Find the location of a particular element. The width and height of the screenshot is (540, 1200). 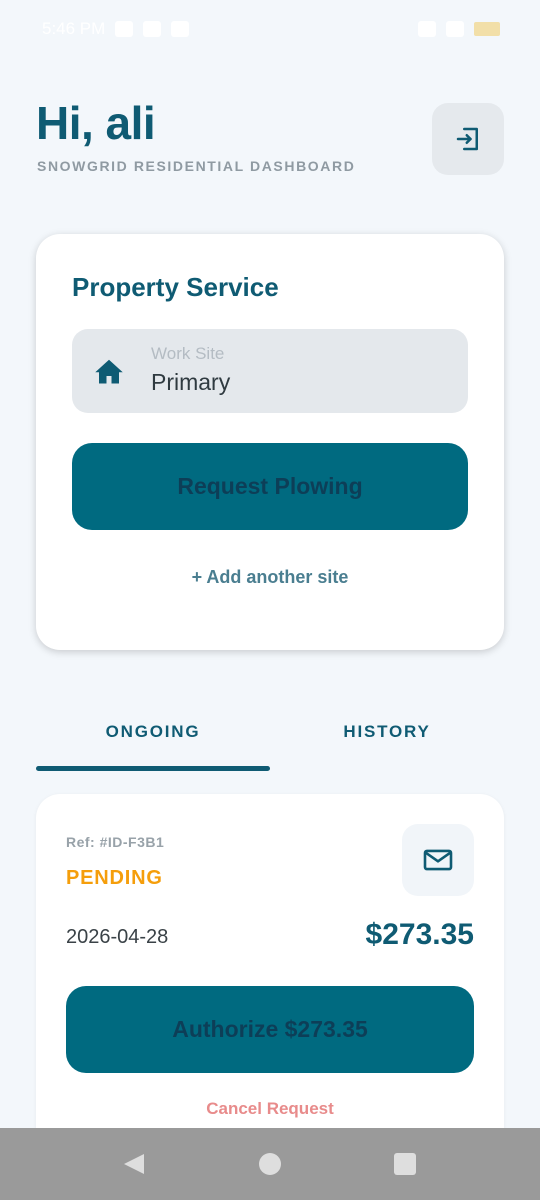

back-icon is located at coordinates (134, 1164).